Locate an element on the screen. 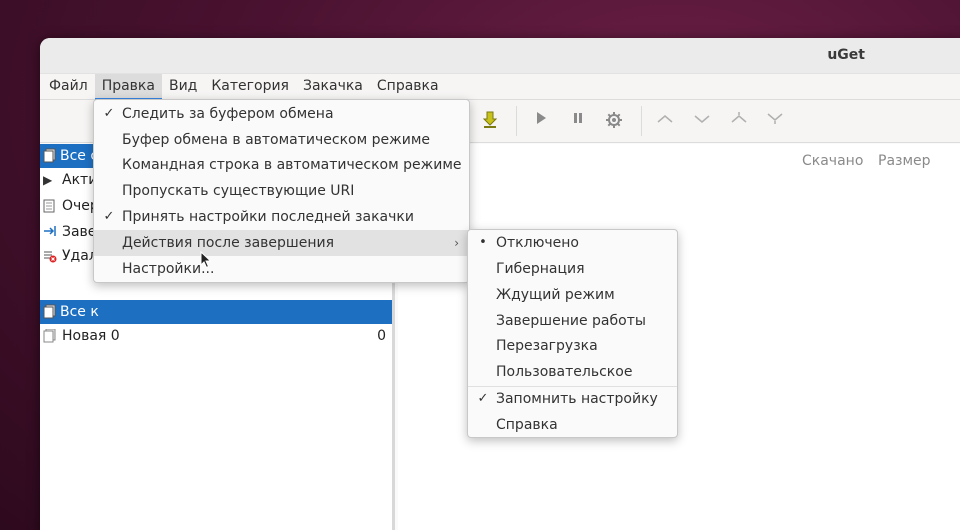 The height and width of the screenshot is (530, 960). menu-item-label: Справка is located at coordinates (527, 425).